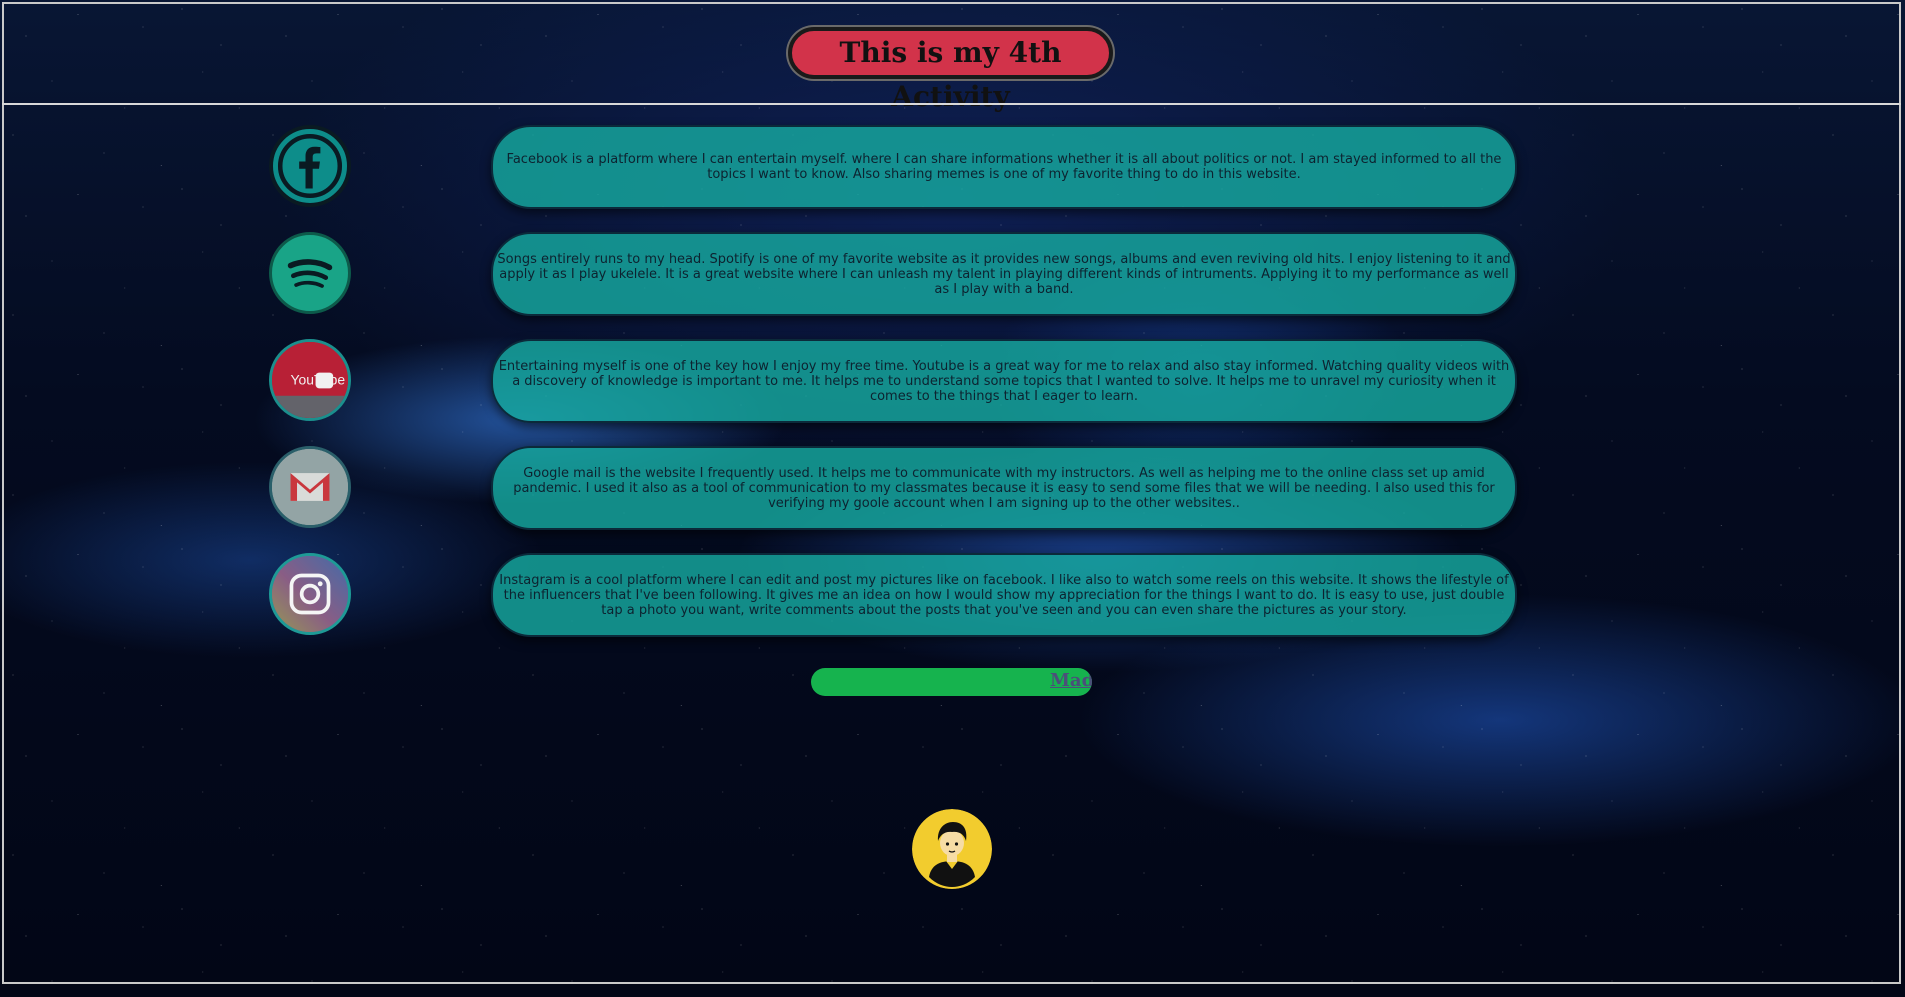 This screenshot has height=997, width=1905. What do you see at coordinates (952, 849) in the screenshot?
I see `user-avatar-icon` at bounding box center [952, 849].